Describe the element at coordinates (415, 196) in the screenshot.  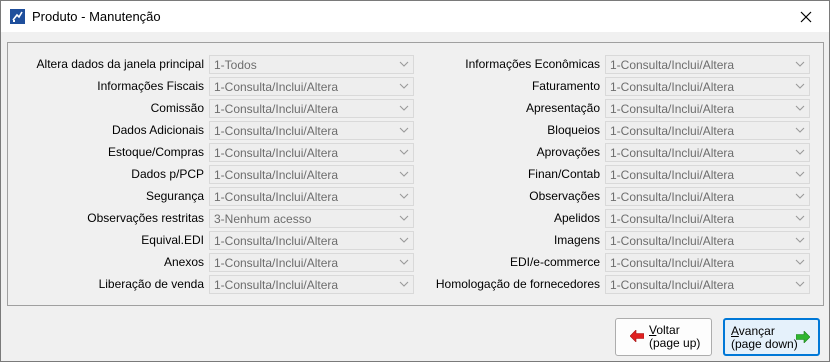
I see `field-row: Observações 1-Consulta/Inclui/Altera` at that location.